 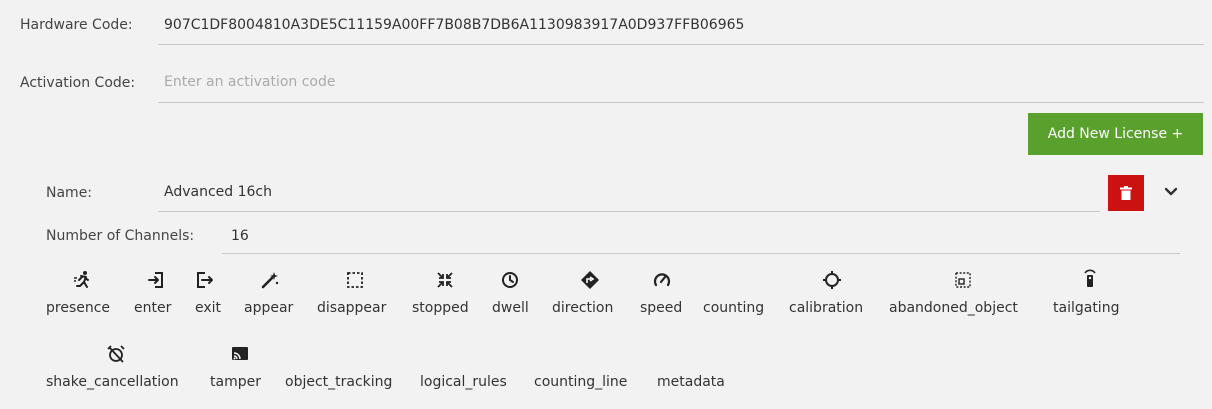 What do you see at coordinates (339, 382) in the screenshot?
I see `feature-label-object-tracking: object_tracking` at bounding box center [339, 382].